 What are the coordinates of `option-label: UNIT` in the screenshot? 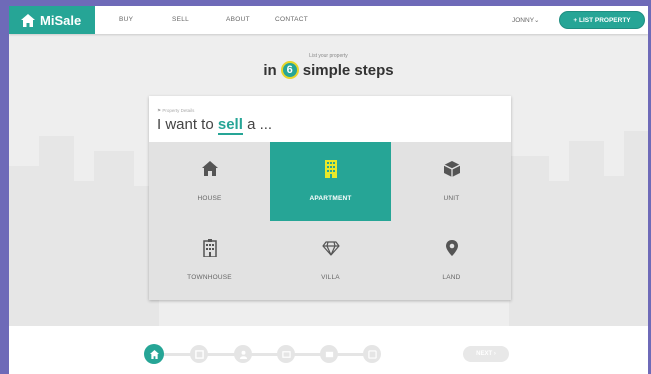 It's located at (451, 198).